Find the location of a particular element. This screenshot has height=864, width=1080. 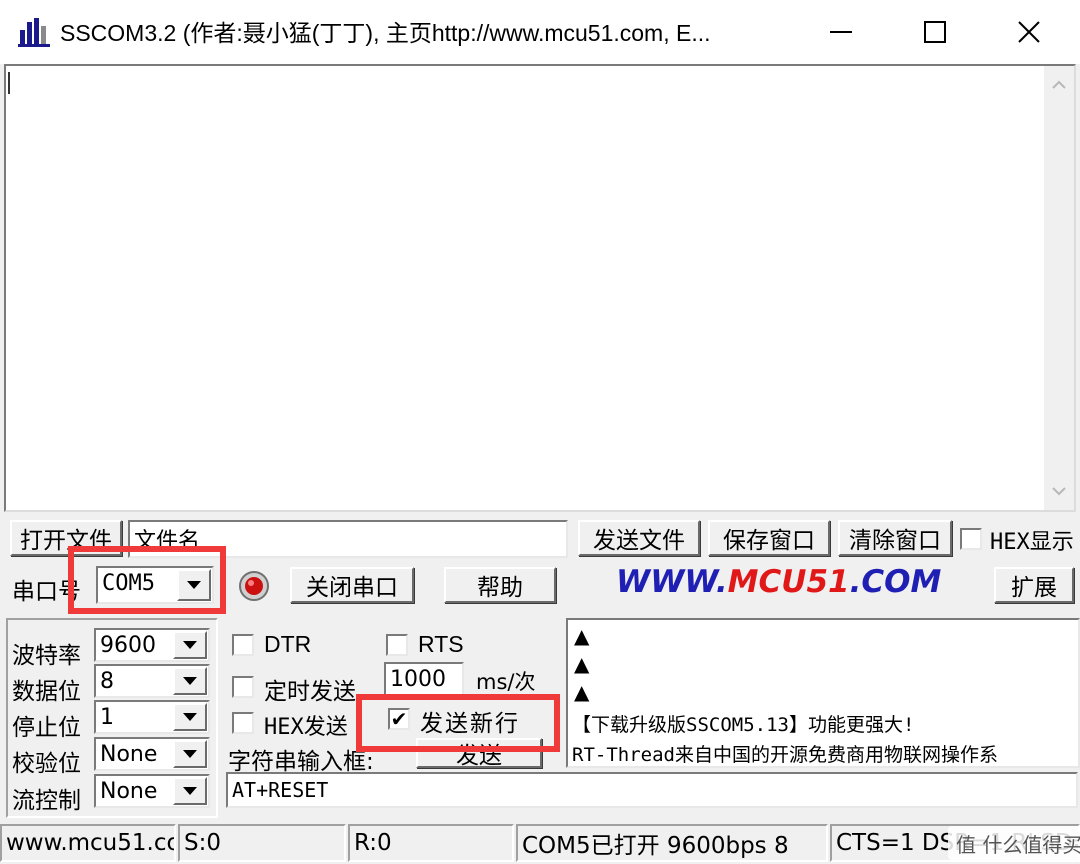

send-file-button: 发送文件 is located at coordinates (639, 538).